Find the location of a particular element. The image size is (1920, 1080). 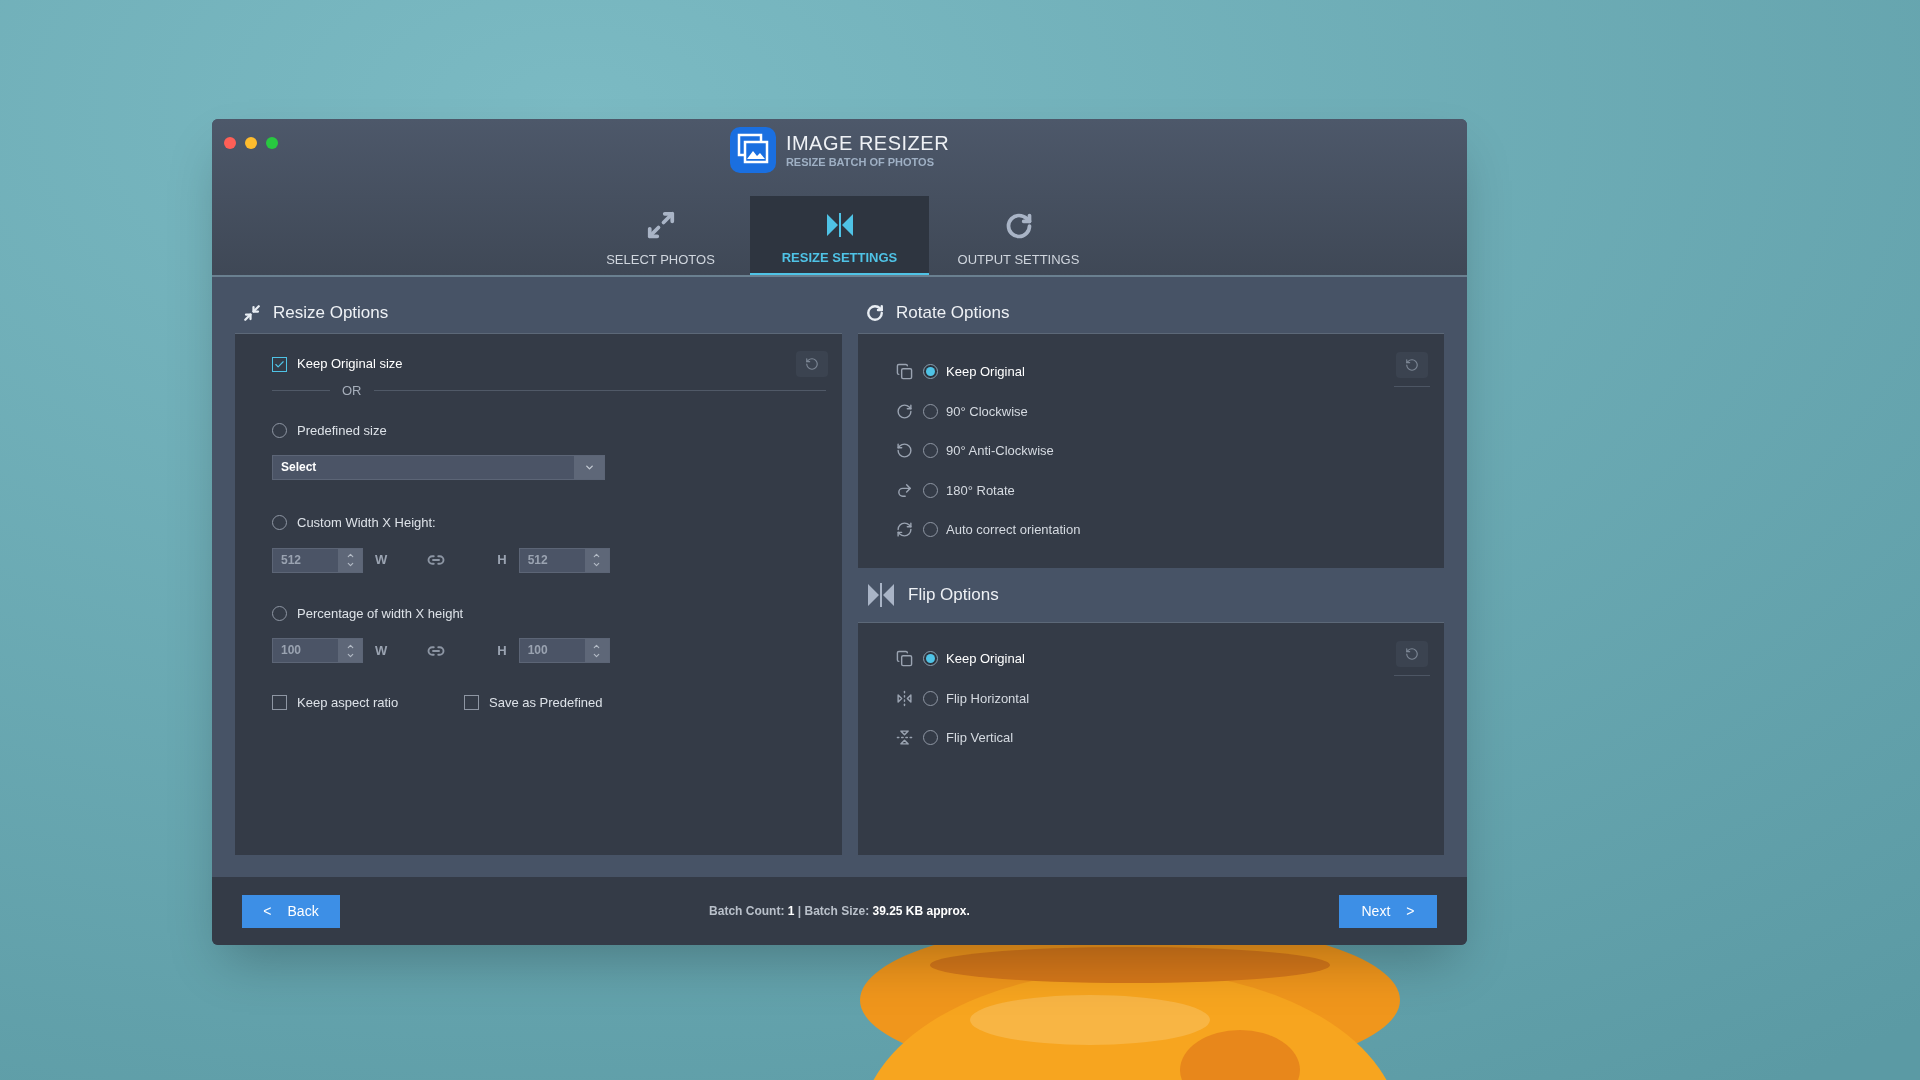

option-label: Keep Original size is located at coordinates (350, 364).